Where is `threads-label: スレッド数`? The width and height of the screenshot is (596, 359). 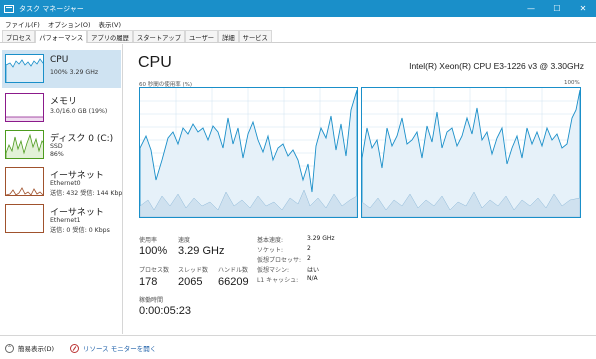 threads-label: スレッド数 is located at coordinates (193, 270).